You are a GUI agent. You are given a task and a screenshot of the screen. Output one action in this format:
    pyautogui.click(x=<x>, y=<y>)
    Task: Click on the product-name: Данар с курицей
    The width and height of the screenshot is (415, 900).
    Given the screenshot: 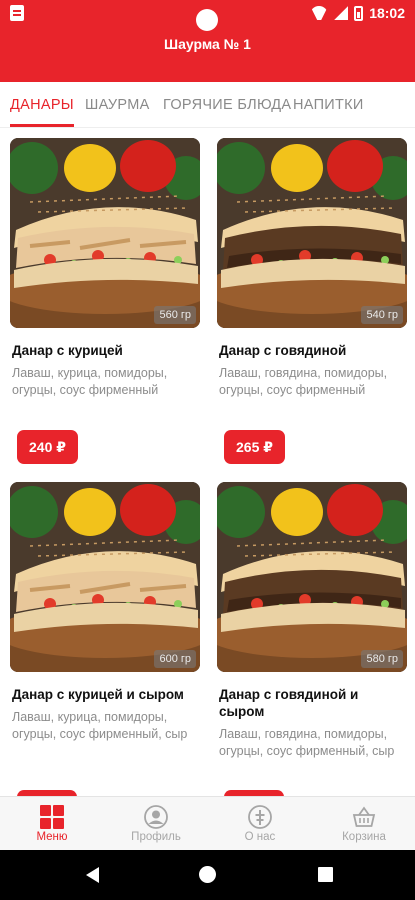 What is the action you would take?
    pyautogui.click(x=67, y=350)
    